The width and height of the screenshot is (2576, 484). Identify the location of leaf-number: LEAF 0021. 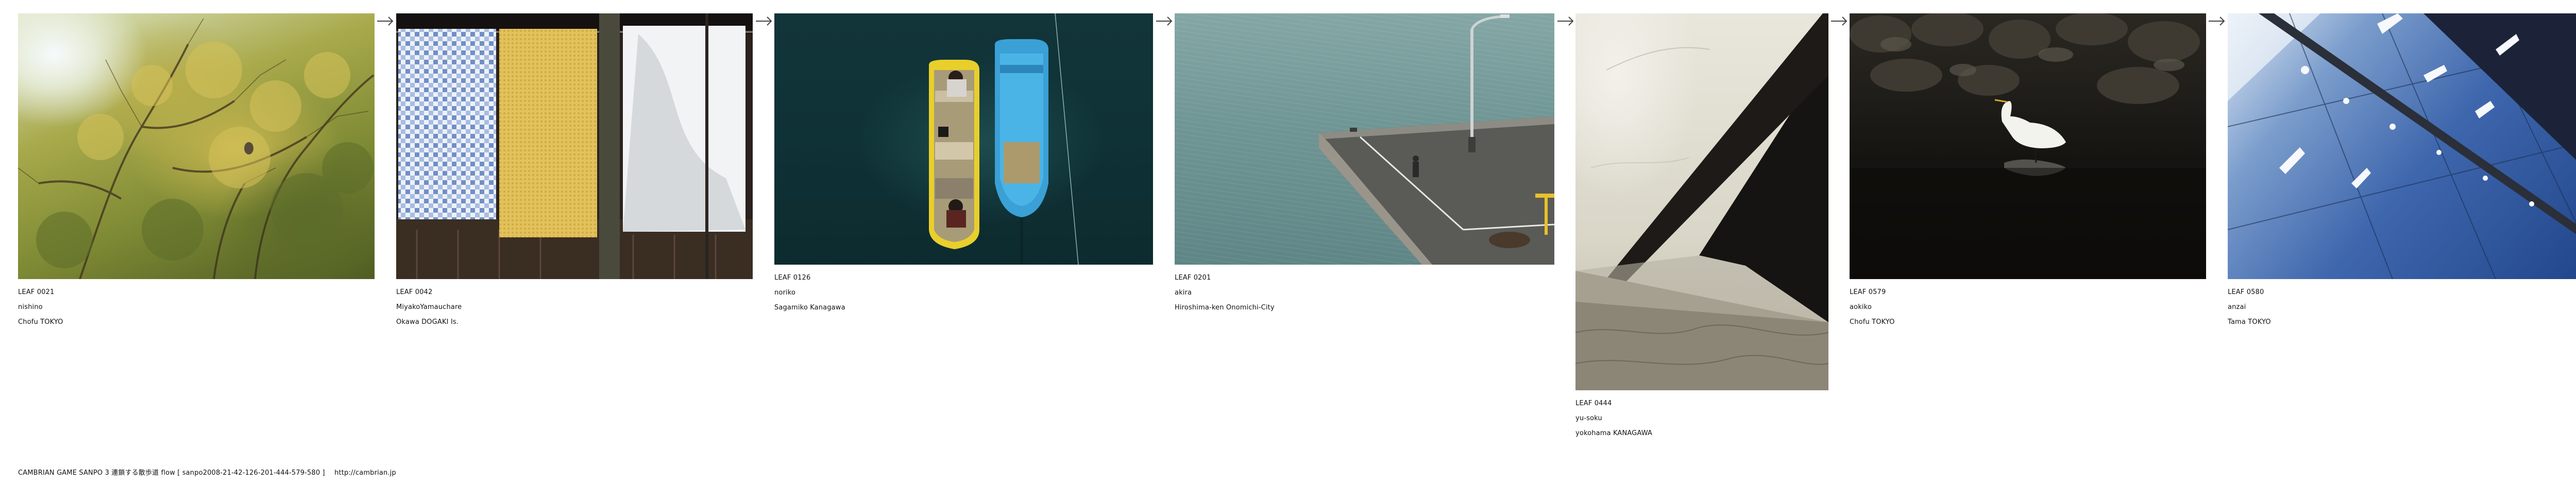
(36, 292).